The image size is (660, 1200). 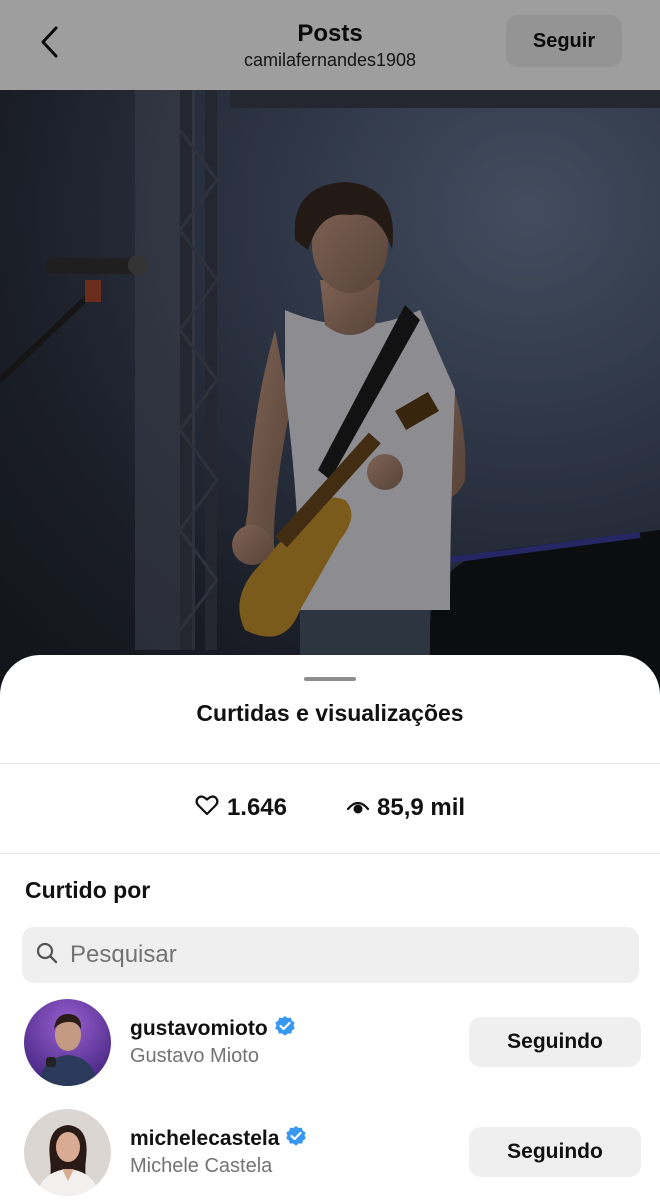 I want to click on post-author-username: camilafernandes1908, so click(x=330, y=60).